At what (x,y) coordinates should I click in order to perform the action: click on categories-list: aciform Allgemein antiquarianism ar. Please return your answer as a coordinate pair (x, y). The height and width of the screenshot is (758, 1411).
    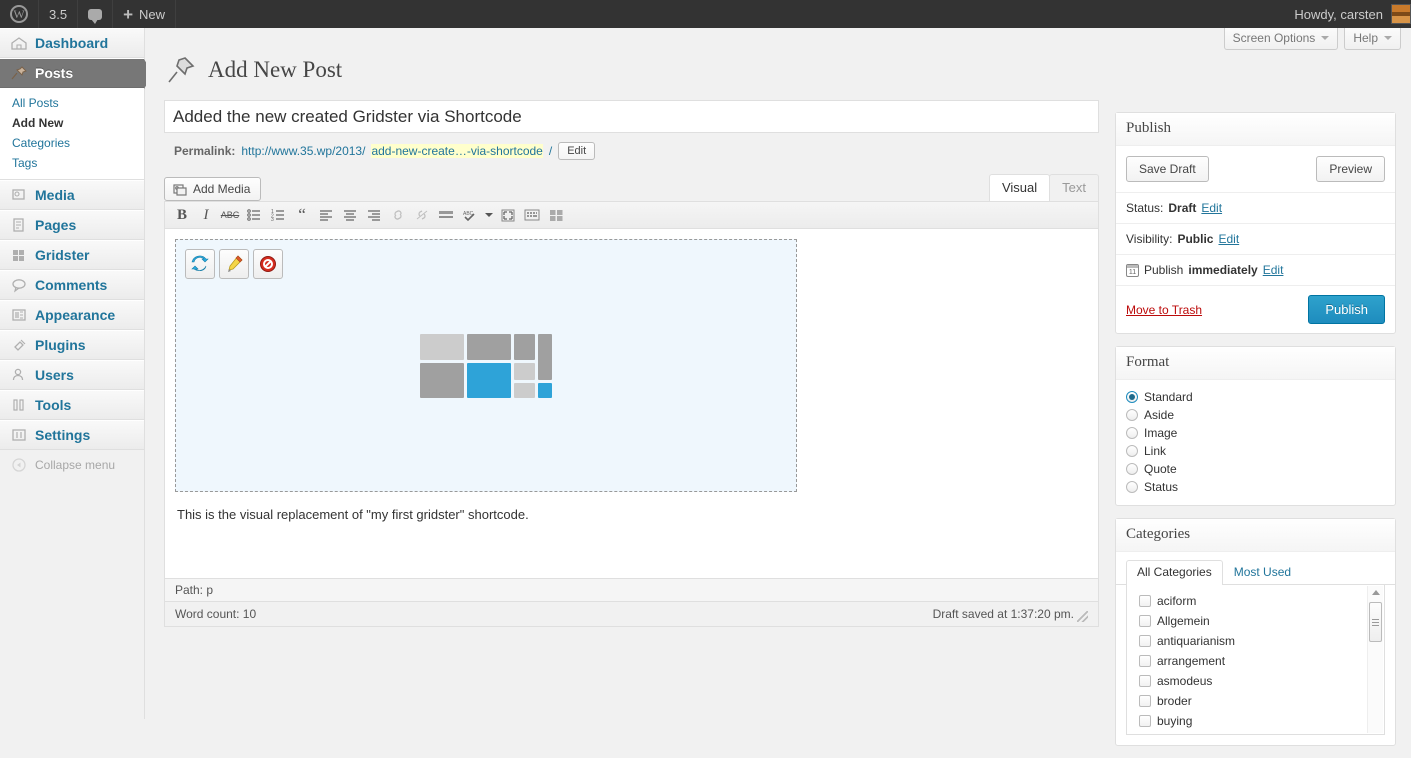
    Looking at the image, I should click on (1255, 660).